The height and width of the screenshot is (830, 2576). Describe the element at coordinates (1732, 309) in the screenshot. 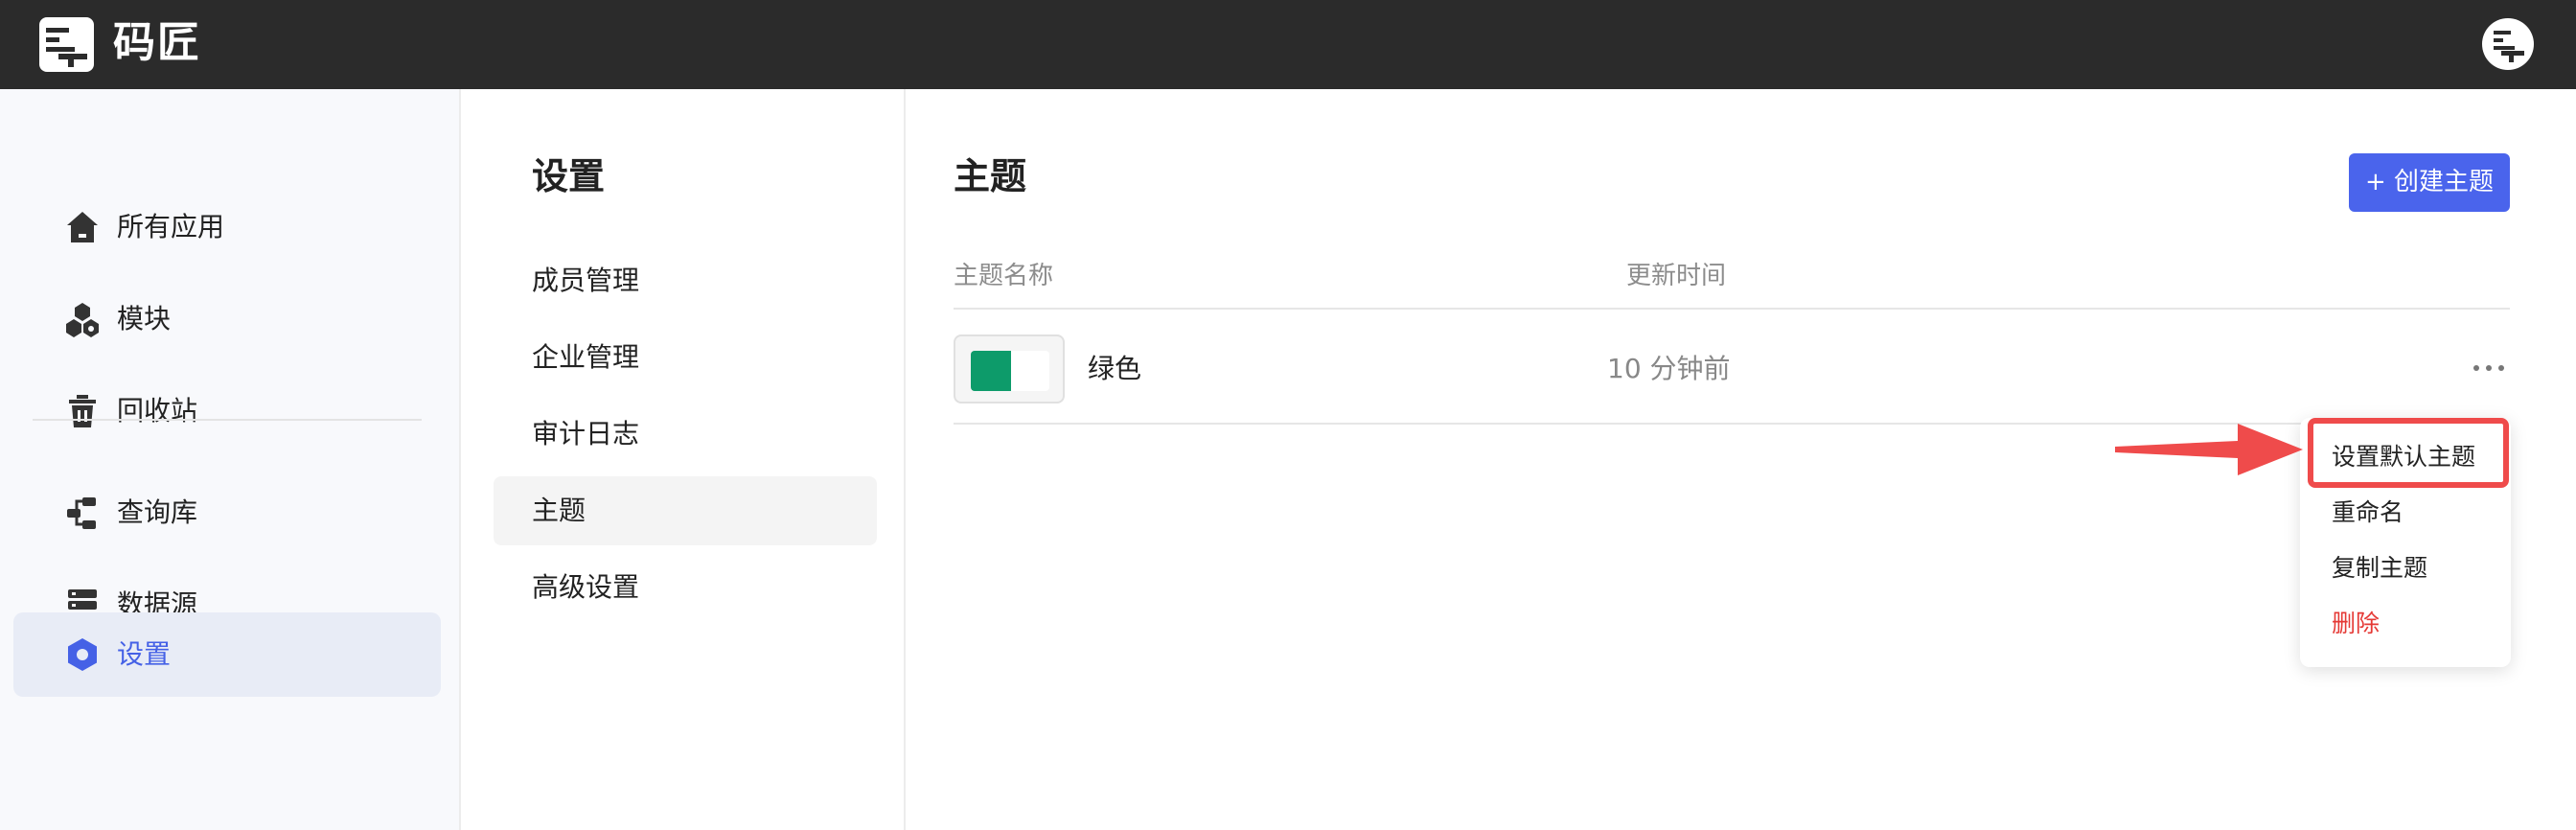

I see `table-header-divider` at that location.